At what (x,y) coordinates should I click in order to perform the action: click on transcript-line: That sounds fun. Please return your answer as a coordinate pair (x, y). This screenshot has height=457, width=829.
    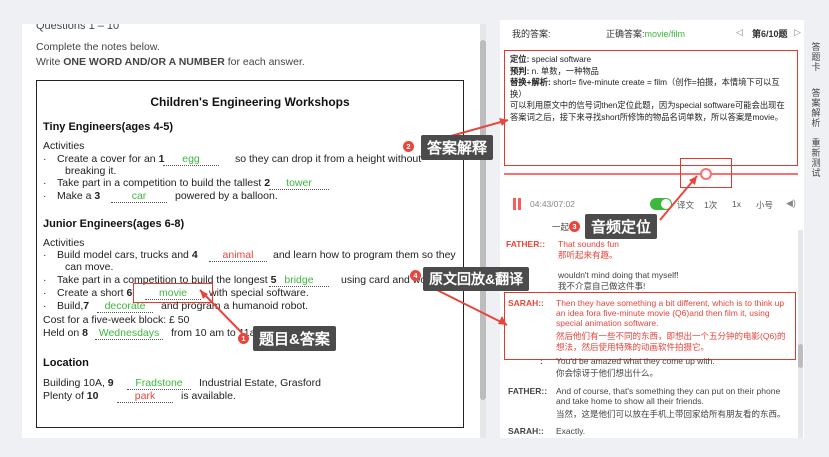
    Looking at the image, I should click on (588, 244).